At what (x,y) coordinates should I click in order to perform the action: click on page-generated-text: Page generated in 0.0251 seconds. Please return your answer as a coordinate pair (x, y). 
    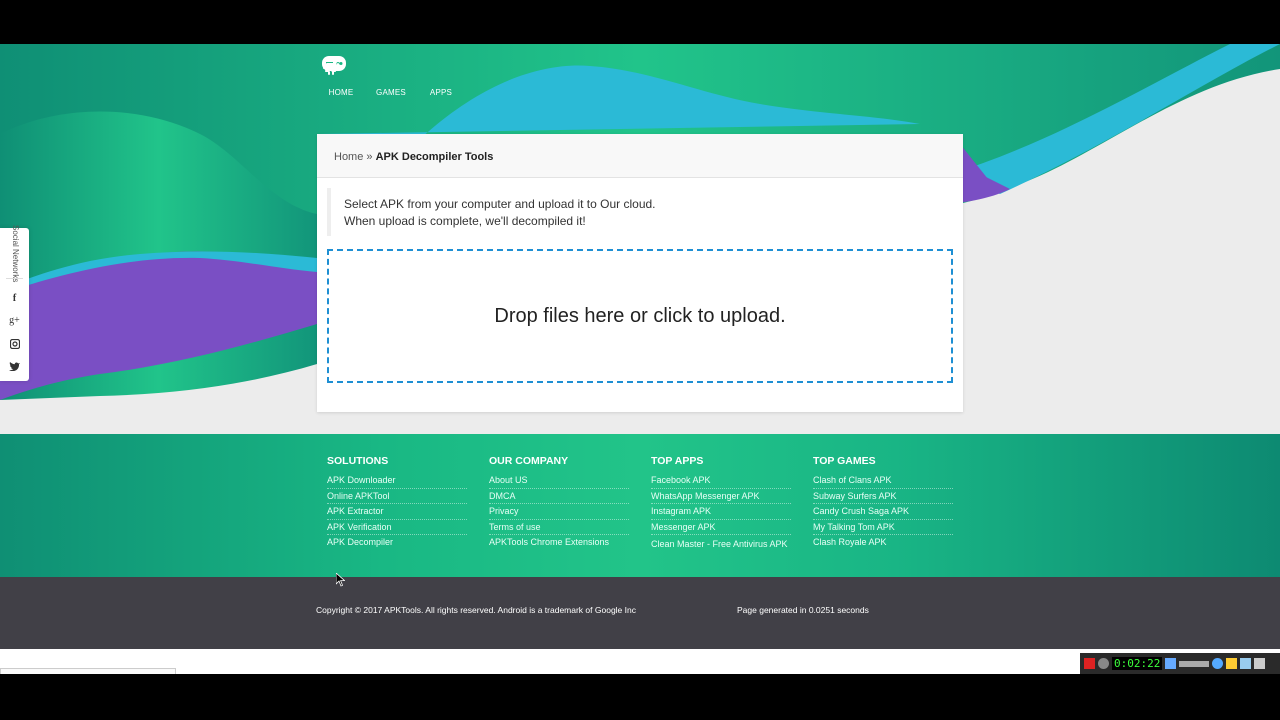
    Looking at the image, I should click on (803, 610).